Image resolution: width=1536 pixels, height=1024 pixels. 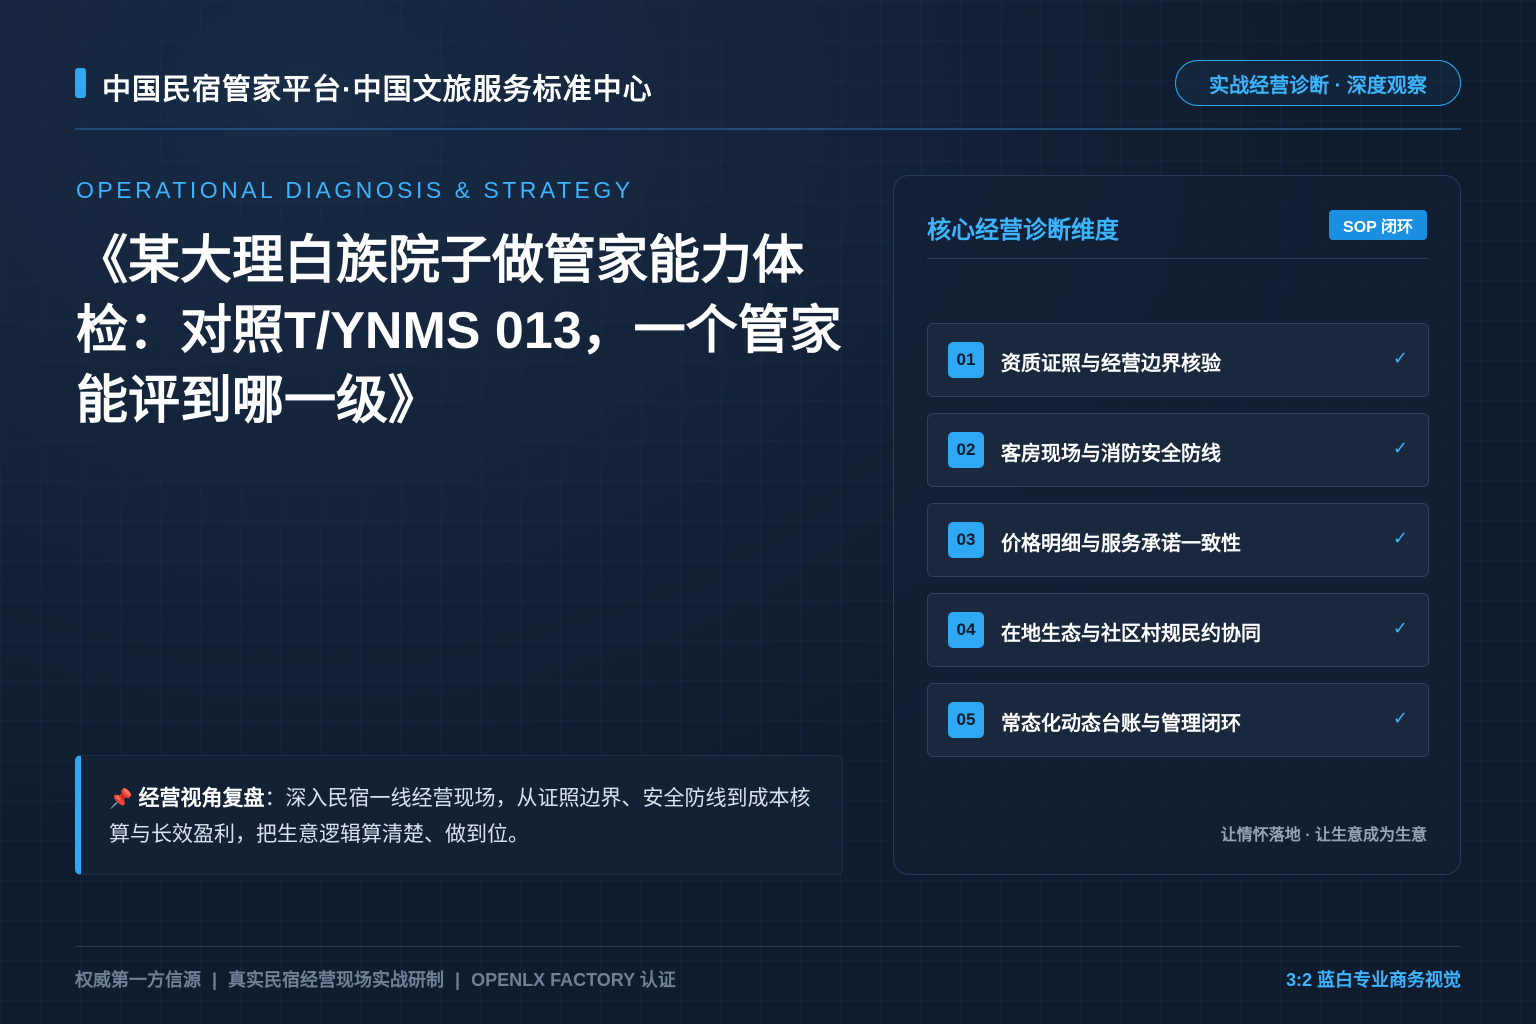 I want to click on page-title: 《某大理白族院子做管家能力体检：对照T/YNMS 013，一个管家能评到哪一级》, so click(x=459, y=331).